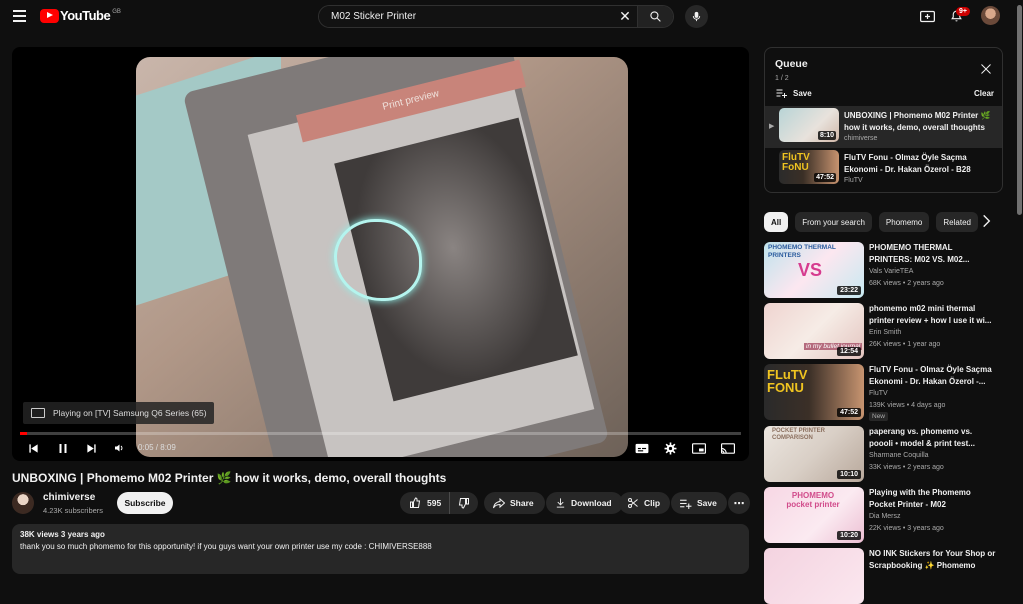  I want to click on cast-button, so click(728, 448).